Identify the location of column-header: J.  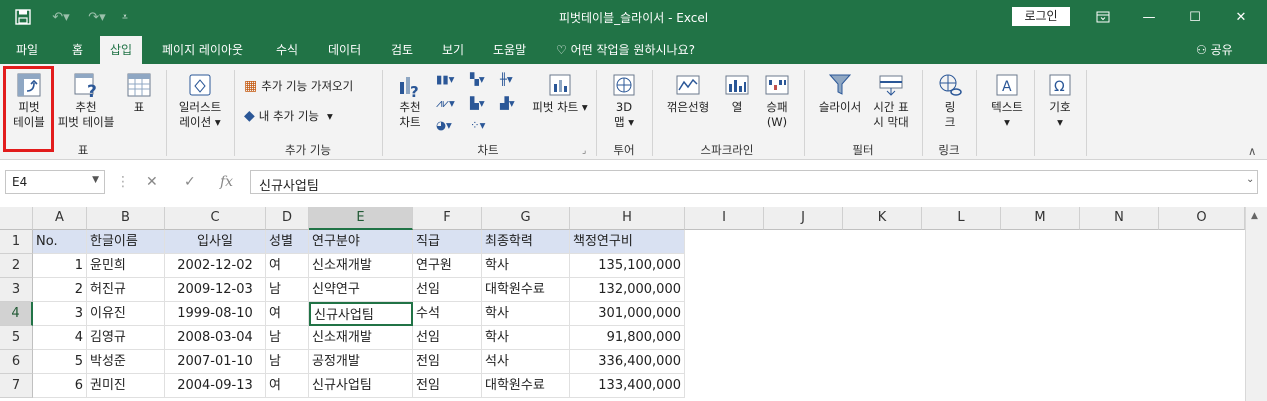
(803, 218).